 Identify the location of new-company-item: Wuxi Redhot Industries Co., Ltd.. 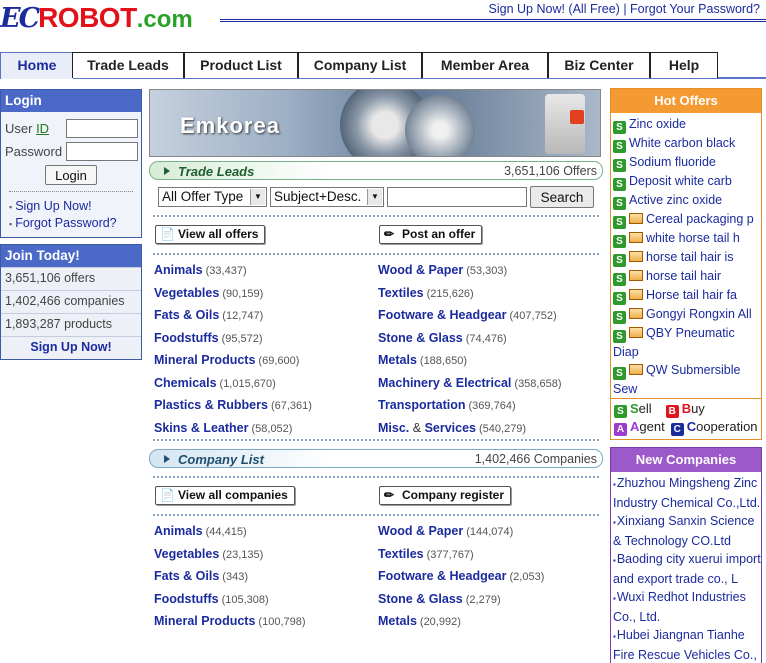
(686, 607).